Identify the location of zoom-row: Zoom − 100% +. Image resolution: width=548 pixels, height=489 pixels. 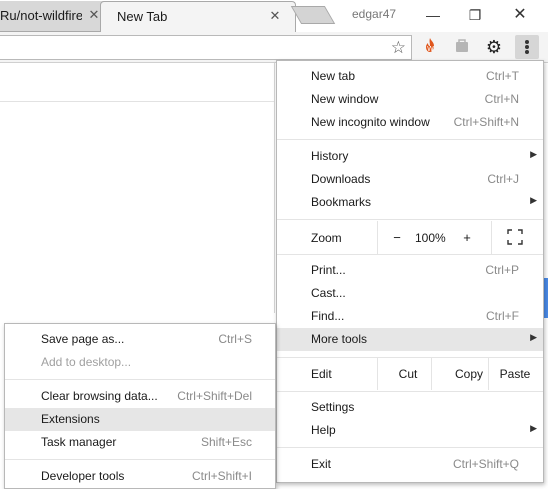
(410, 237).